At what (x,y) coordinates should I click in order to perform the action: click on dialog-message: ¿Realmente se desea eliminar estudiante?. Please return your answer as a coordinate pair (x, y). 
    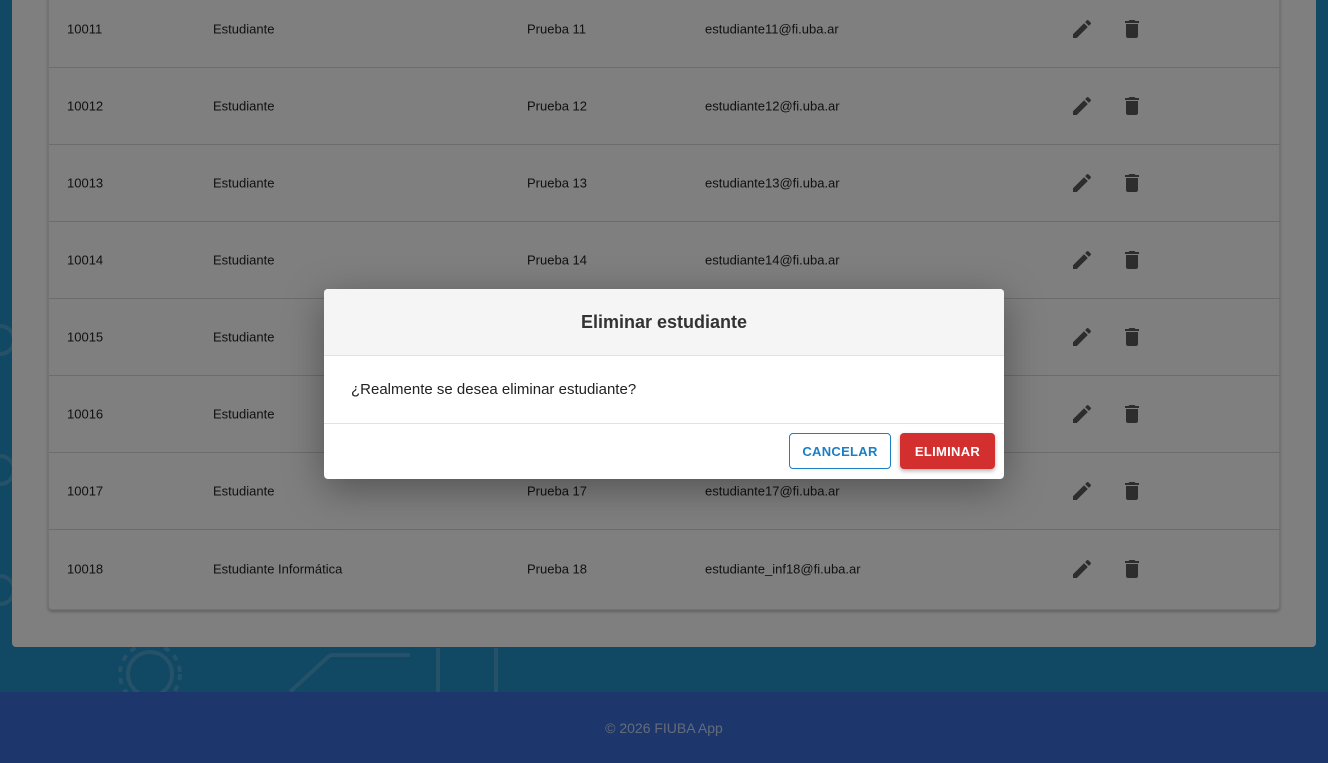
    Looking at the image, I should click on (494, 389).